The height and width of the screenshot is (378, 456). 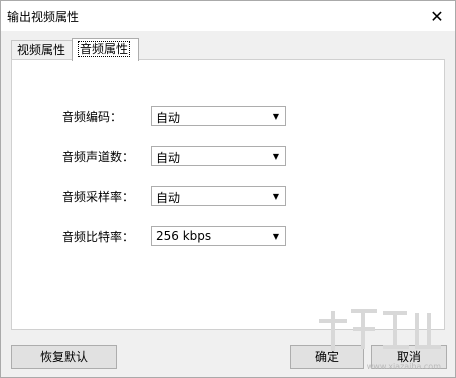 What do you see at coordinates (218, 116) in the screenshot?
I see `audio-codec-select: 自动 ▼` at bounding box center [218, 116].